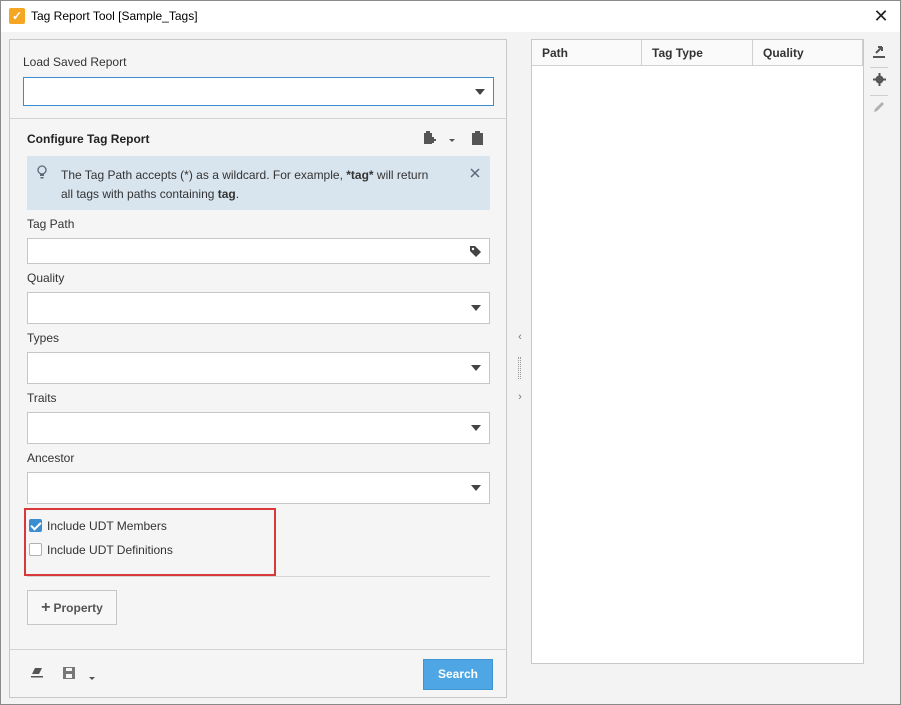 The image size is (901, 705). What do you see at coordinates (42, 398) in the screenshot?
I see `traits-label: Traits` at bounding box center [42, 398].